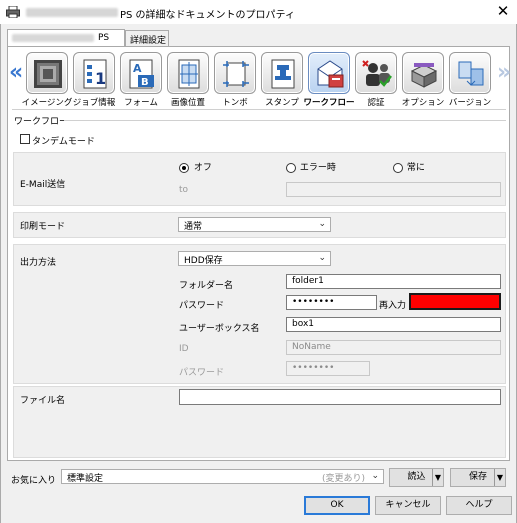  What do you see at coordinates (235, 103) in the screenshot?
I see `toolbar-label: トンボ` at bounding box center [235, 103].